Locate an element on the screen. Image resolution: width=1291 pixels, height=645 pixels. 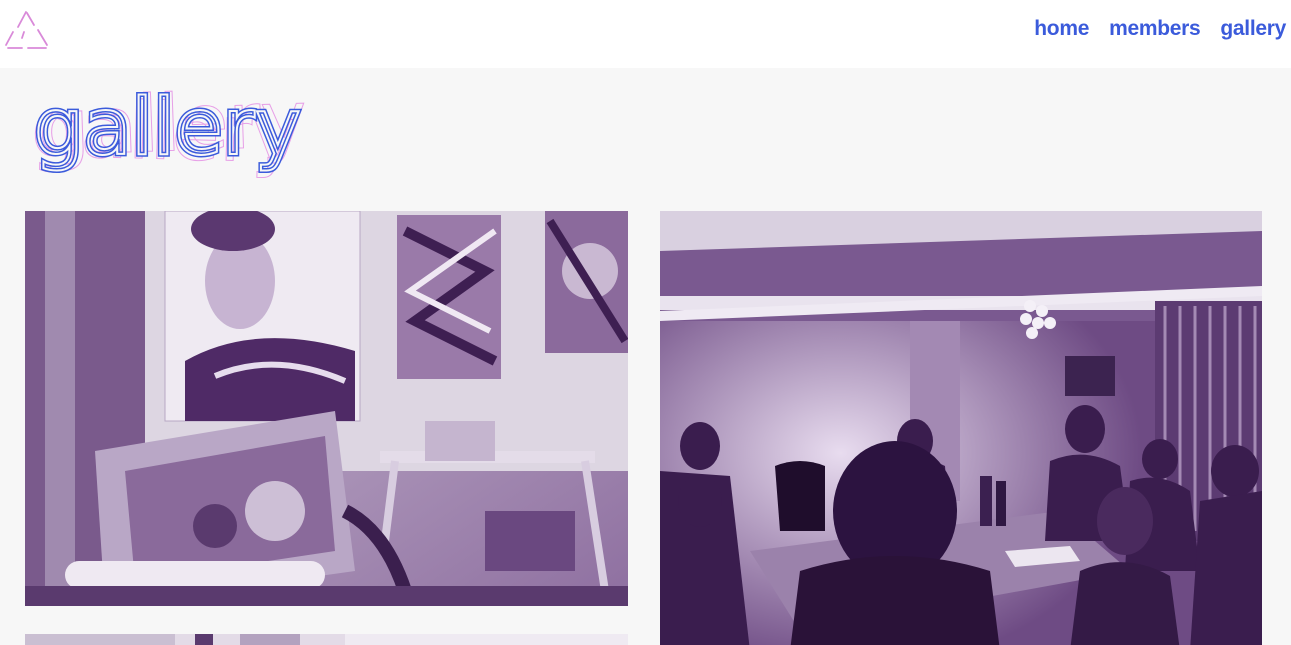
site-logo is located at coordinates (26, 32).